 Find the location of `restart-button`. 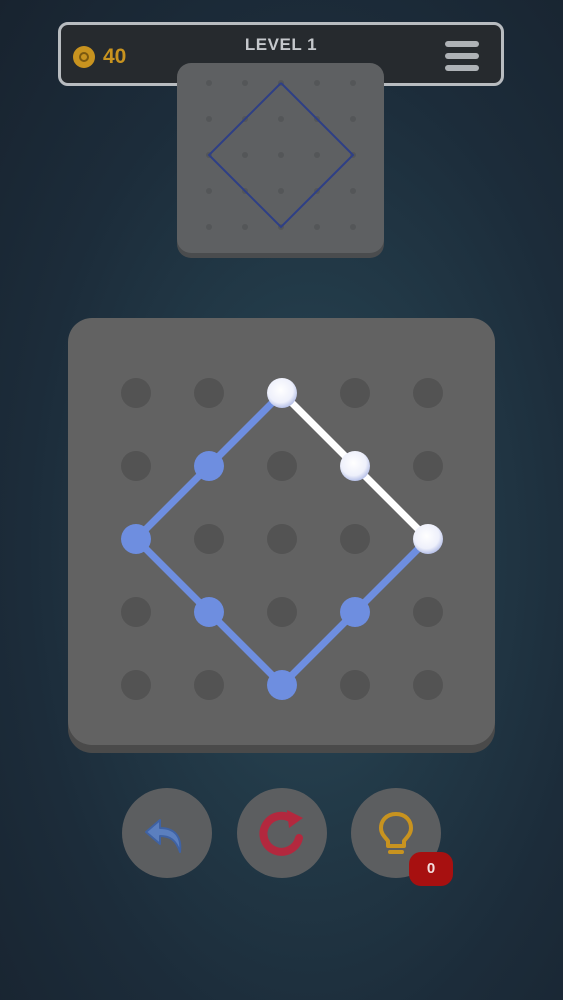

restart-button is located at coordinates (282, 833).